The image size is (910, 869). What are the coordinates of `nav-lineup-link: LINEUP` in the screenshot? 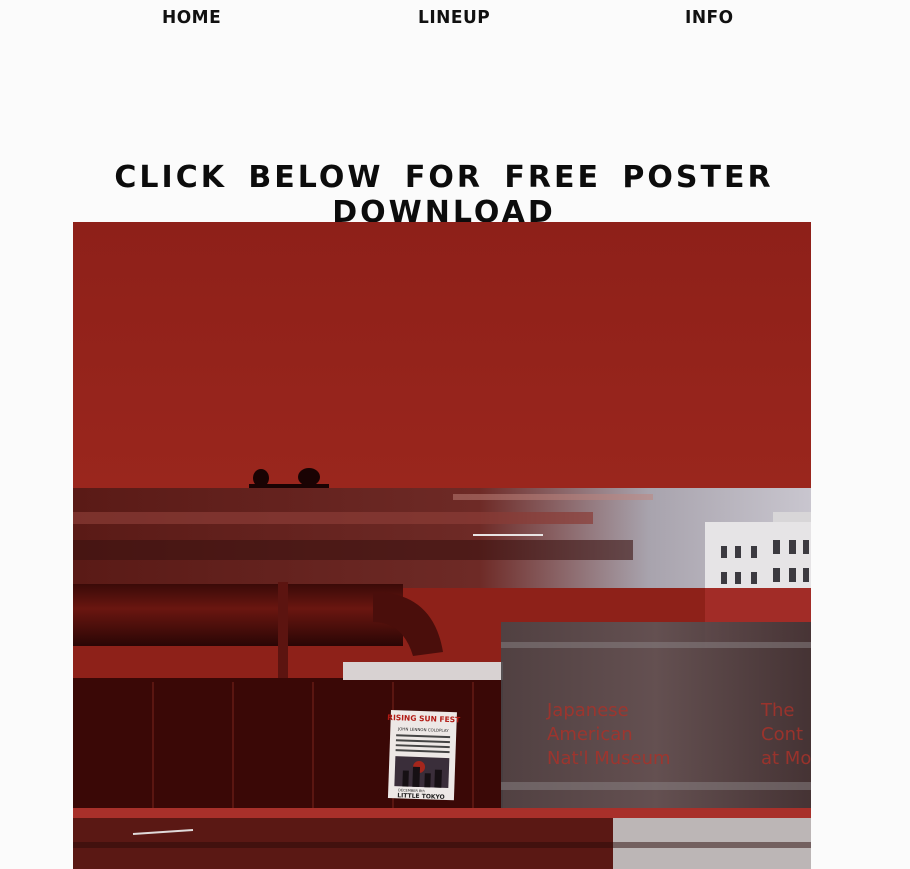 It's located at (454, 18).